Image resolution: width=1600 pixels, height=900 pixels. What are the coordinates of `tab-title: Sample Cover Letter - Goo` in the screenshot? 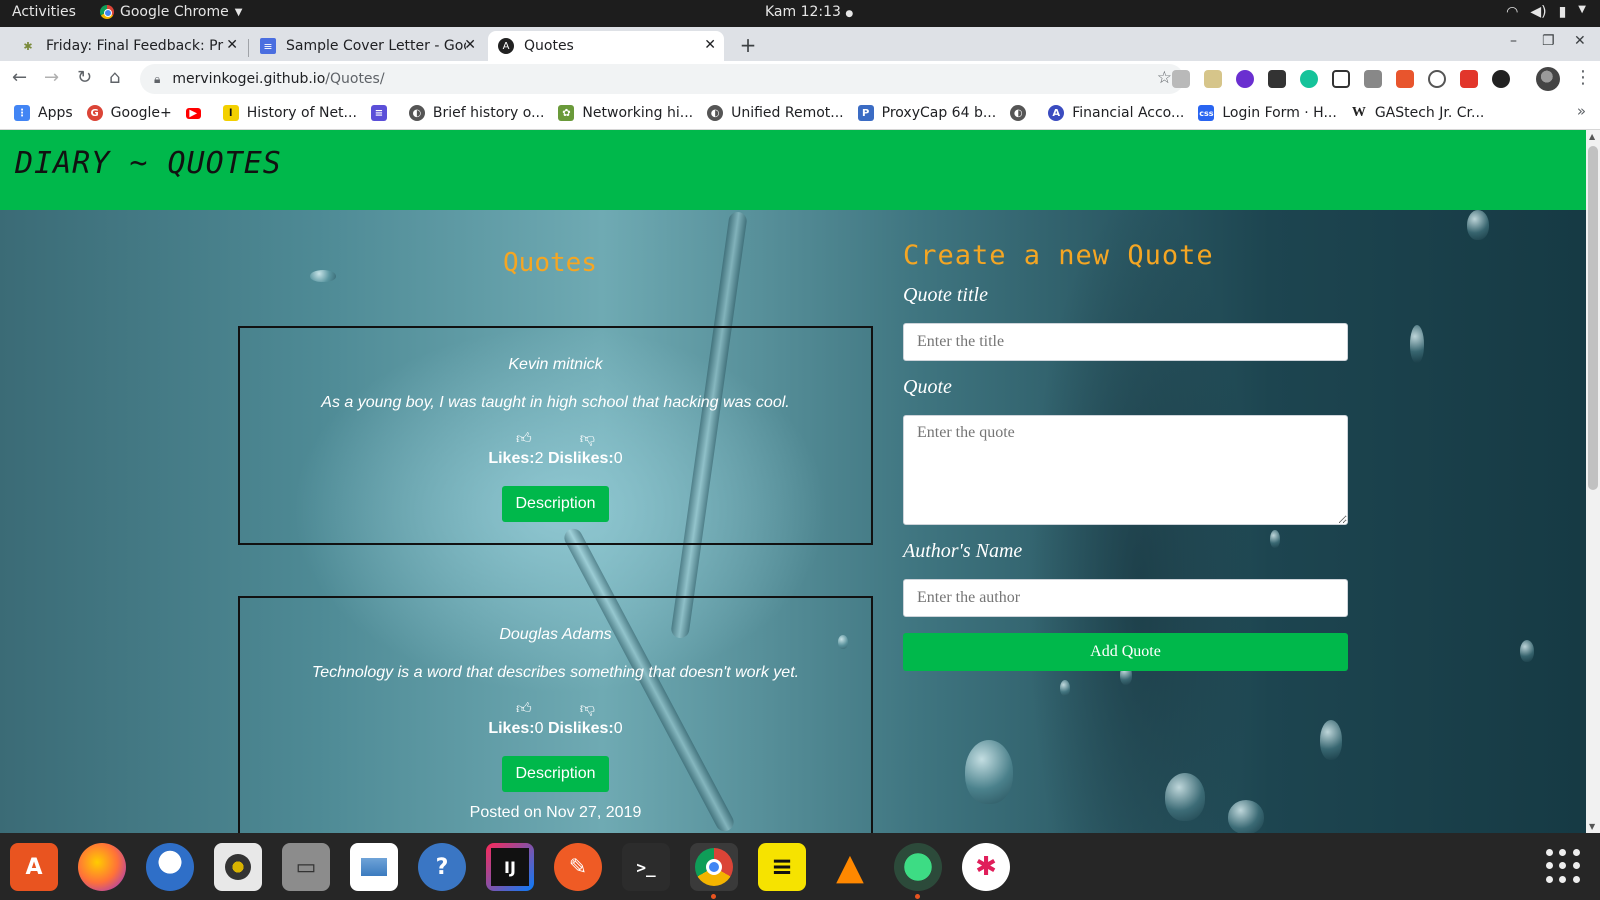 It's located at (376, 46).